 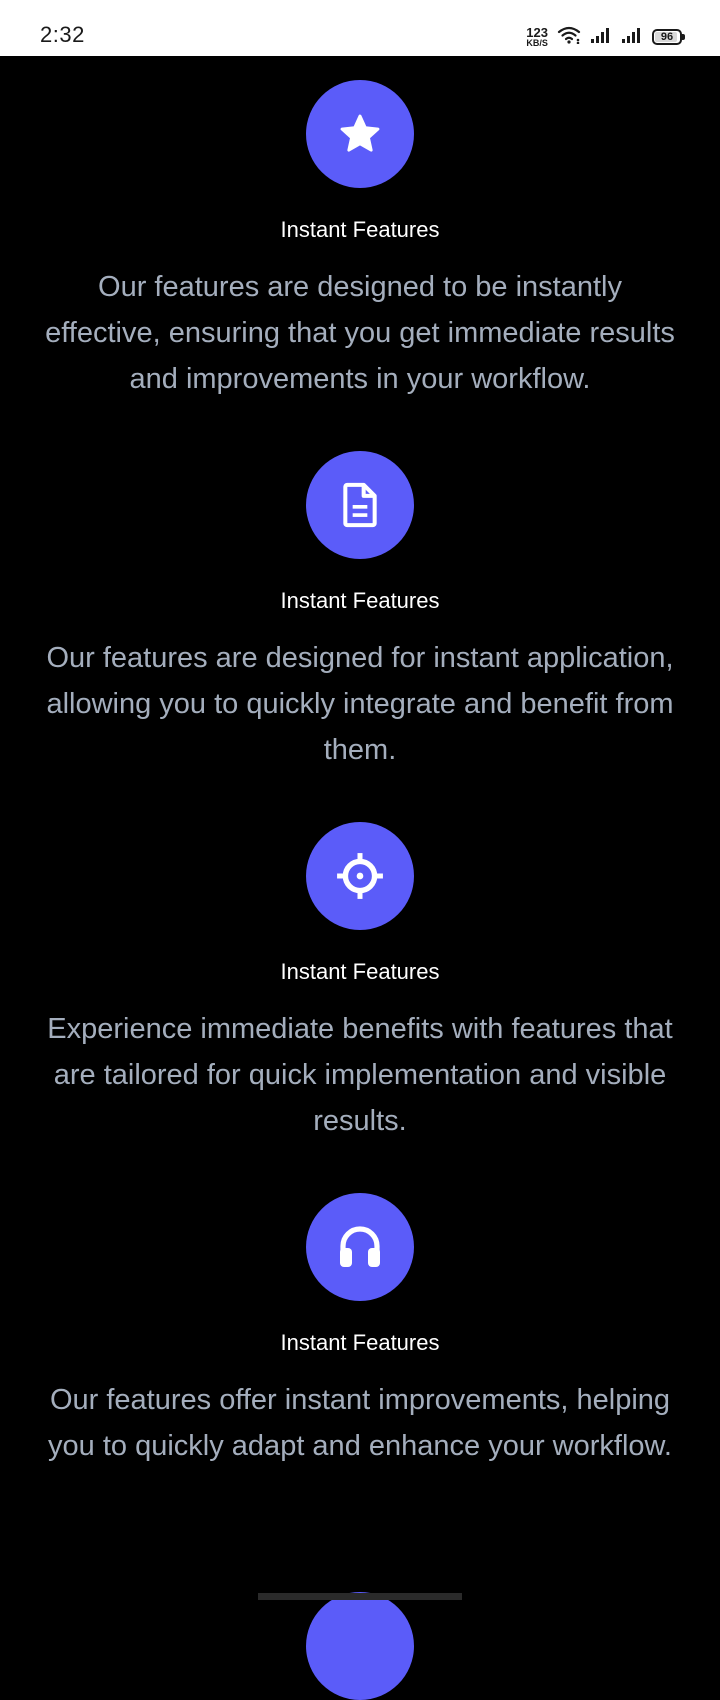 I want to click on status-icons: 123 KB/S 96, so click(x=605, y=37).